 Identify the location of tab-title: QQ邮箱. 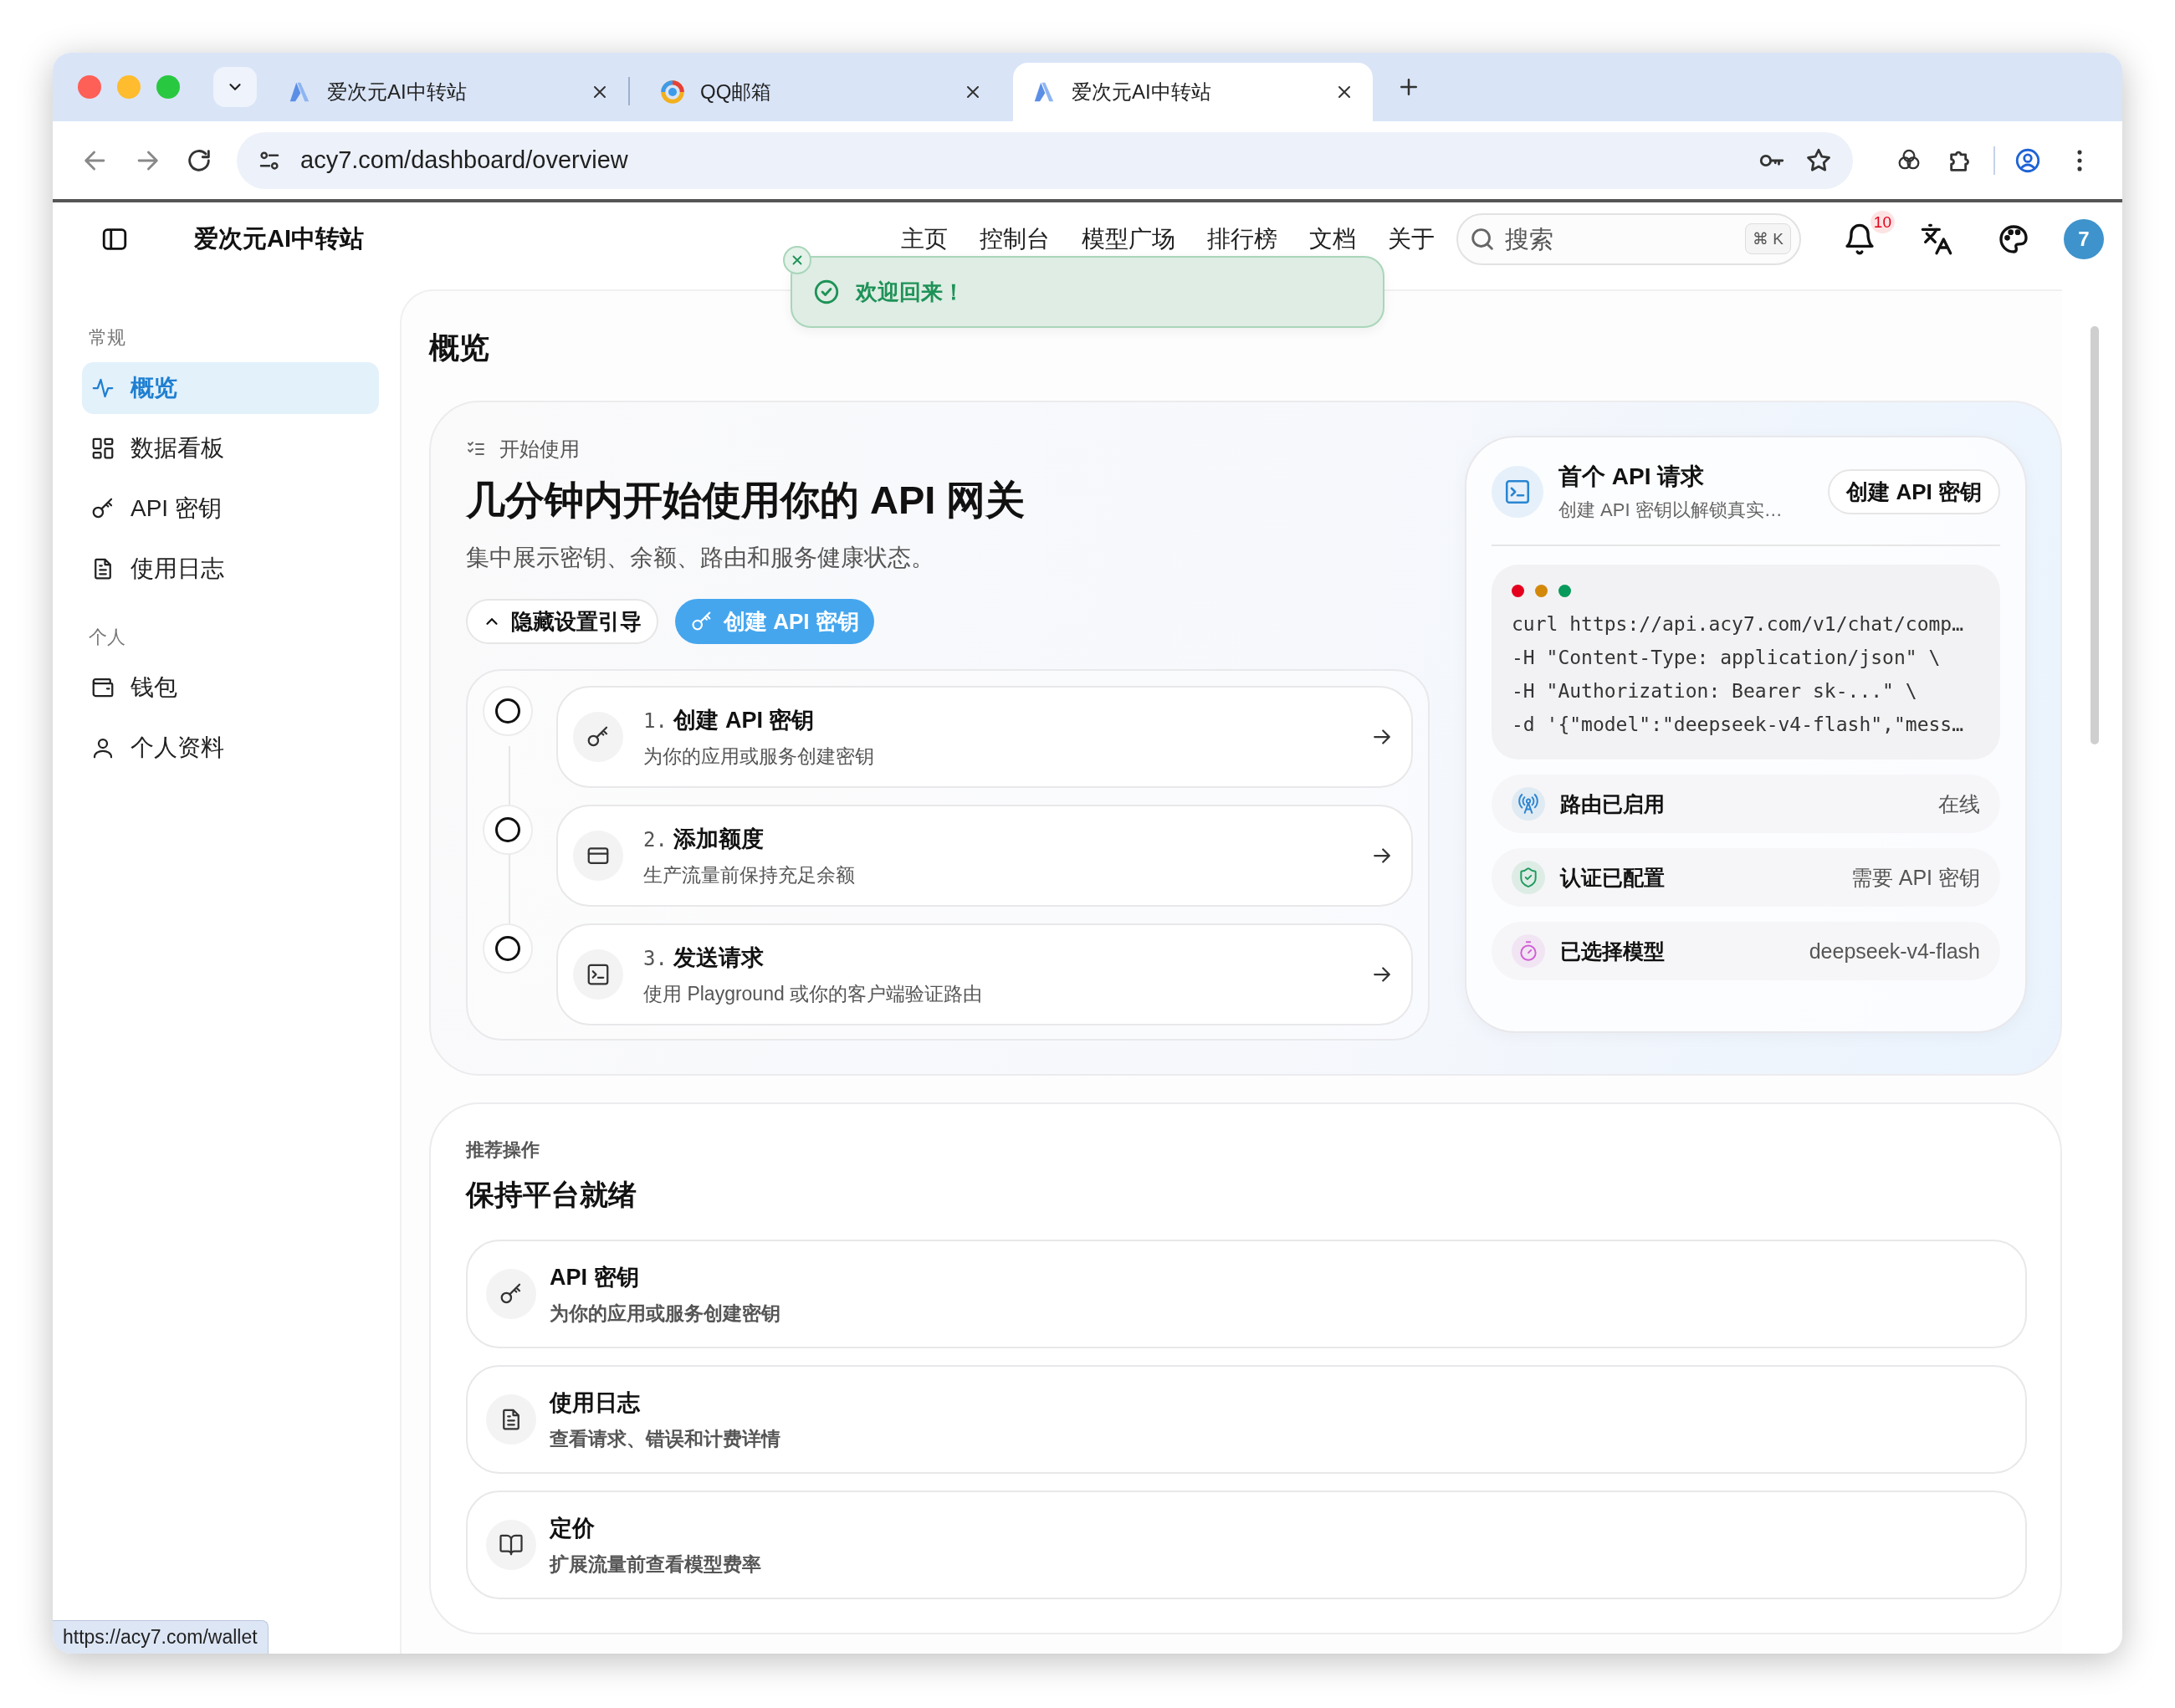
(737, 92).